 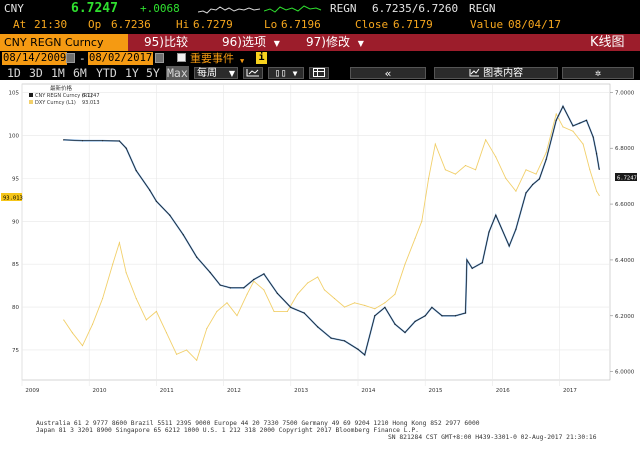 What do you see at coordinates (106, 73) in the screenshot?
I see `range-ytd: YTD` at bounding box center [106, 73].